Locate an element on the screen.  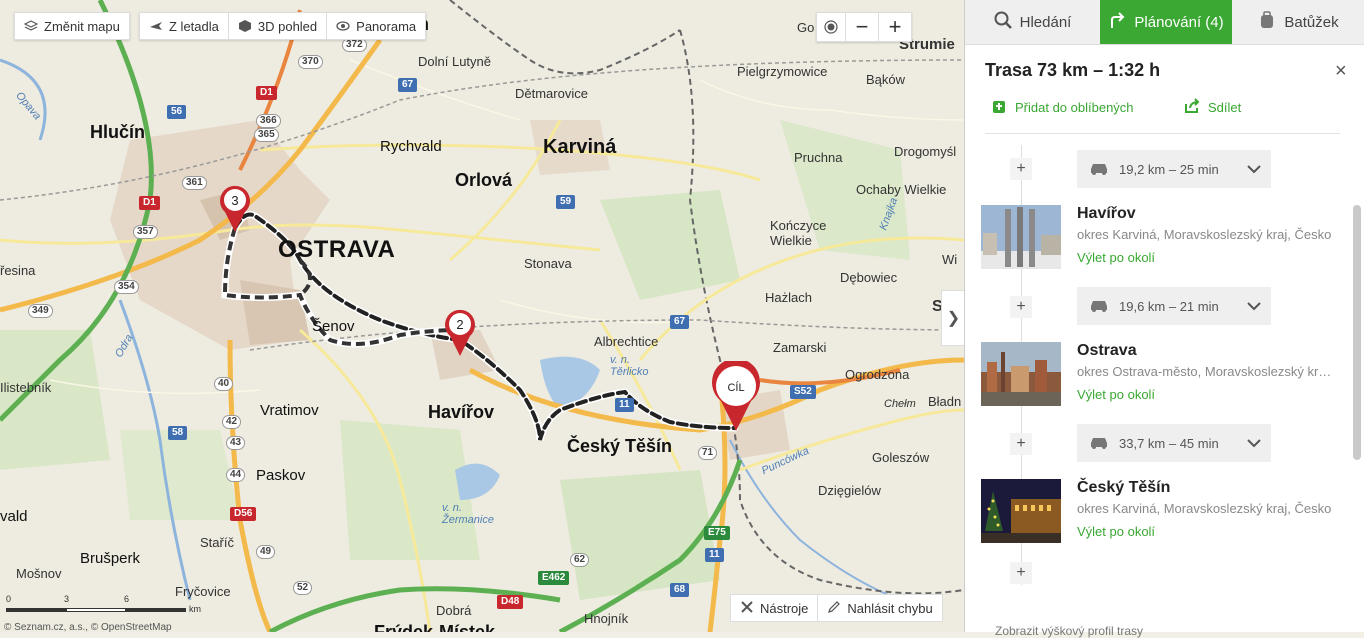
scale-label: 6 is located at coordinates (127, 599).